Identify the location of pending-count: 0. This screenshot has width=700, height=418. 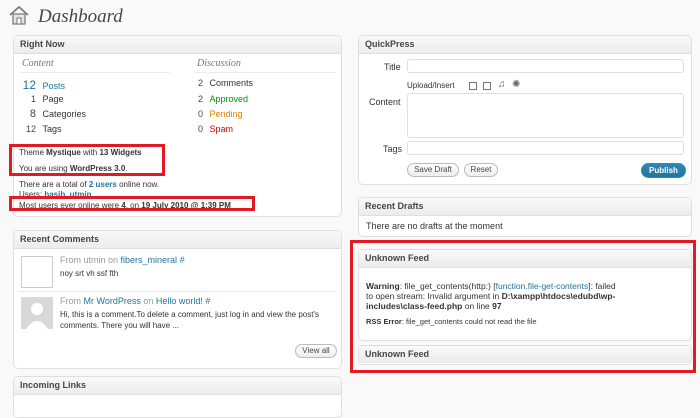
(199, 114).